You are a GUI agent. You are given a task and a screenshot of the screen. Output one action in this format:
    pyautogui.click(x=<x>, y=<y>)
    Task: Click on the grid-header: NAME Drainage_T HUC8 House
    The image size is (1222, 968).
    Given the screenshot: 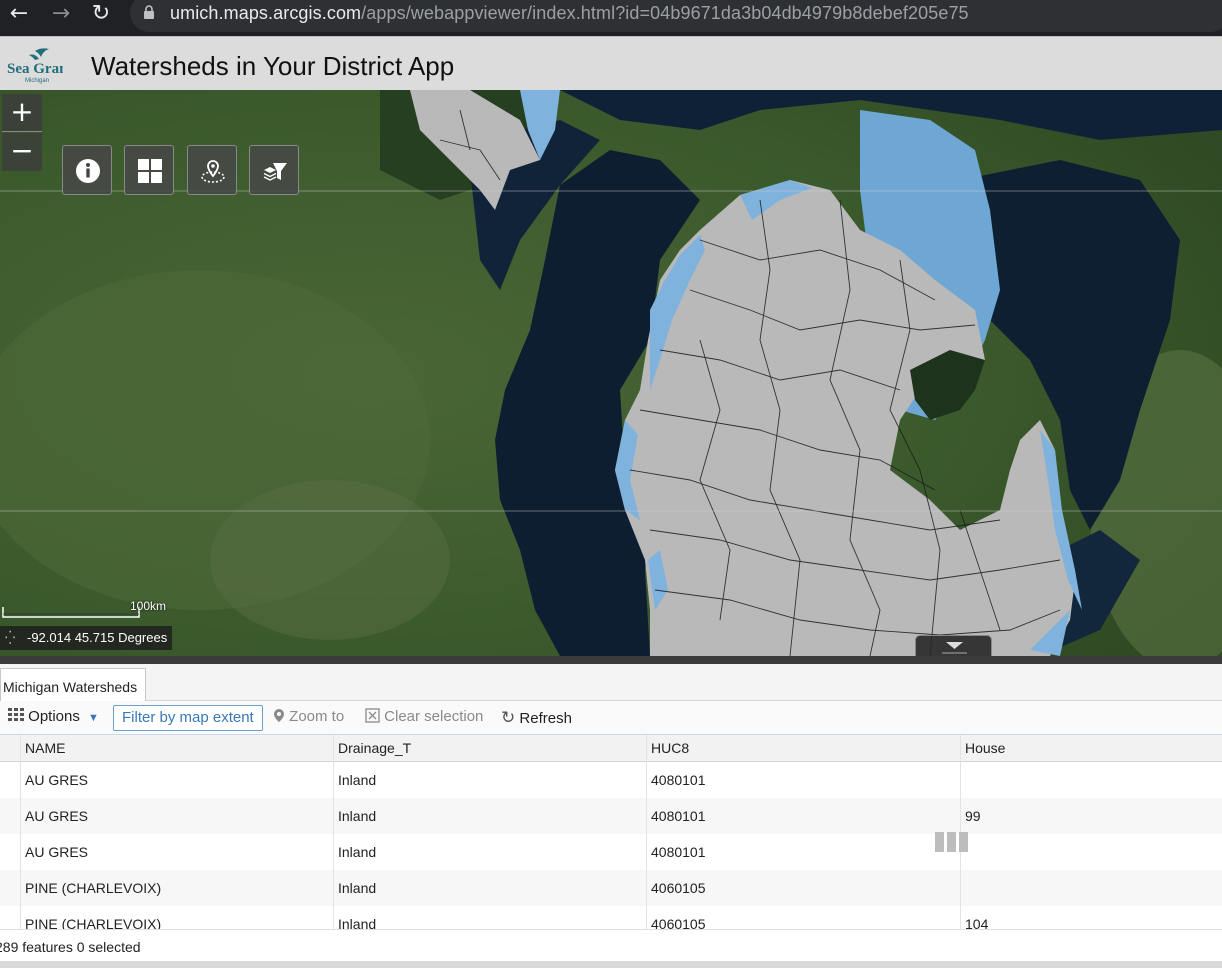 What is the action you would take?
    pyautogui.click(x=611, y=748)
    